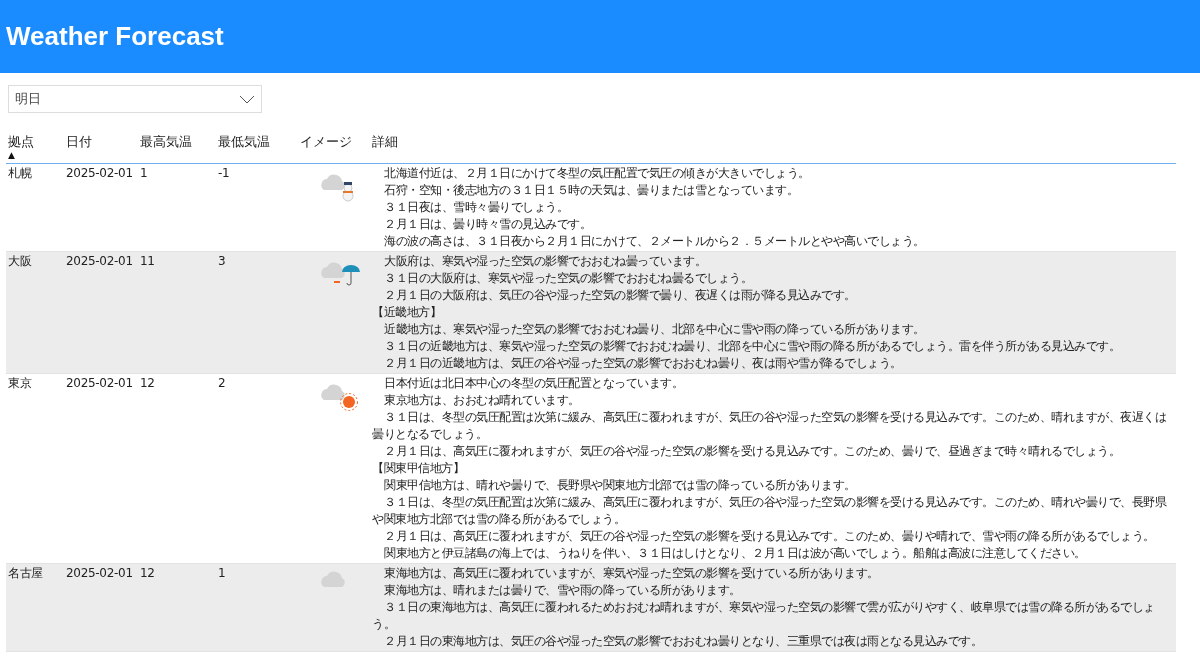 The image size is (1200, 668). I want to click on forecast-text: ３１日の東海地方は、高気圧に覆われるためおおむね晴れますが、寒気や湿った空気の影響で雲が広がりやすく、岐阜県では雪の降る所があるでしょう。, so click(764, 616).